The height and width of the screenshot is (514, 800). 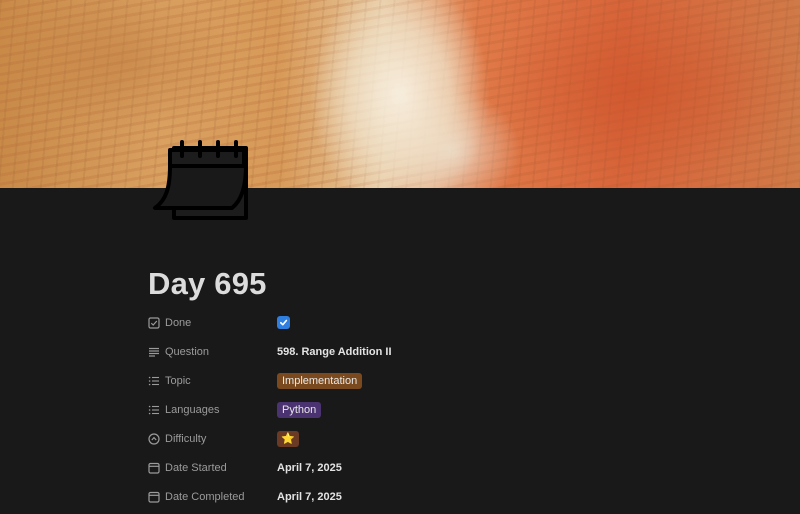 I want to click on property-label-difficulty: Difficulty, so click(x=212, y=439).